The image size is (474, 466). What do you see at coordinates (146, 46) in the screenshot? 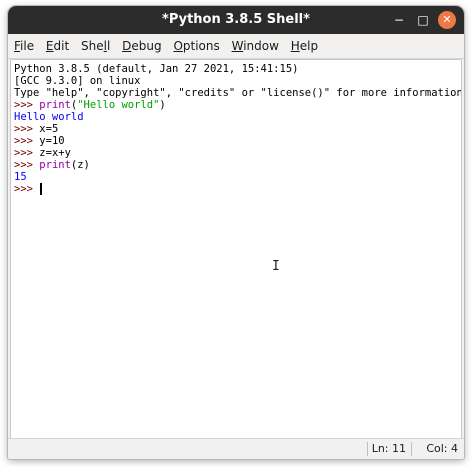
I see `menu-debug-label: ebug` at bounding box center [146, 46].